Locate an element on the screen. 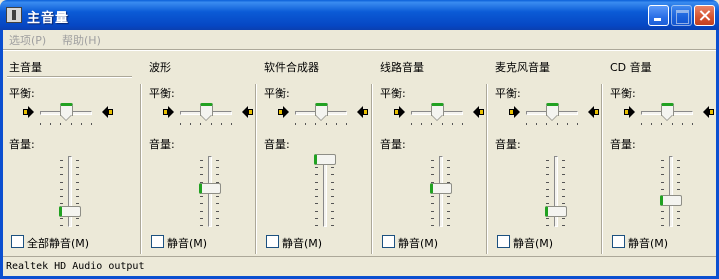 This screenshot has width=719, height=279. mixer-column: 主音量平衡: 音量: 全部静音(M) is located at coordinates (73, 153).